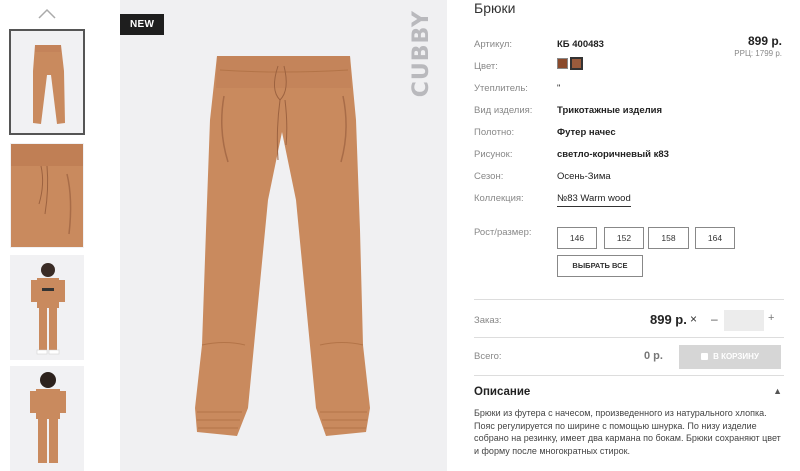 The image size is (800, 471). Describe the element at coordinates (610, 110) in the screenshot. I see `attr-value: Трикотажные изделия` at that location.